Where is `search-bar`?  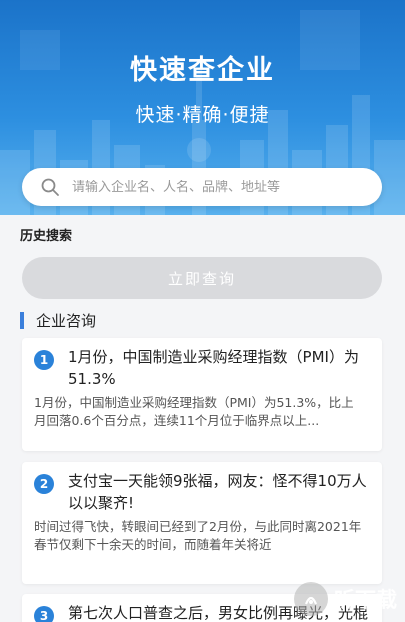 search-bar is located at coordinates (202, 187).